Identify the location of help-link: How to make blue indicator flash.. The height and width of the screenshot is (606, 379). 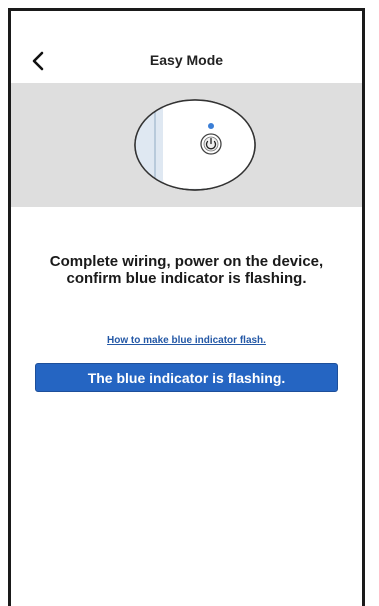
(186, 340).